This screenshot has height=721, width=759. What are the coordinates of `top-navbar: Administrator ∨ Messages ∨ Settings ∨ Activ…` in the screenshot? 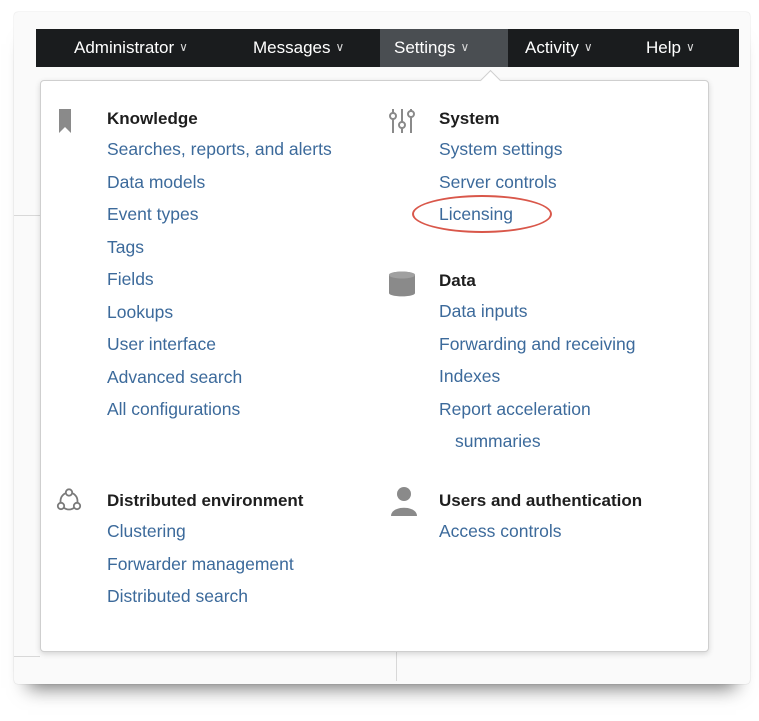 It's located at (387, 48).